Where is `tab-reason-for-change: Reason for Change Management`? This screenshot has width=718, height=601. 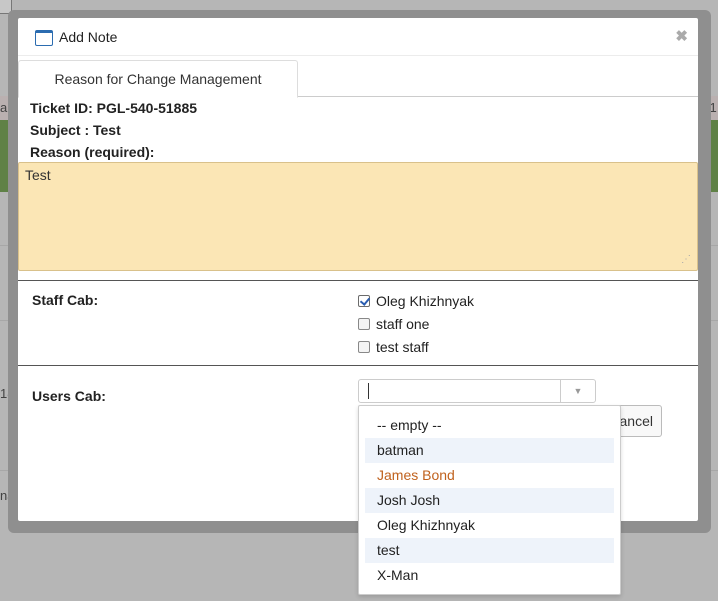 tab-reason-for-change: Reason for Change Management is located at coordinates (158, 79).